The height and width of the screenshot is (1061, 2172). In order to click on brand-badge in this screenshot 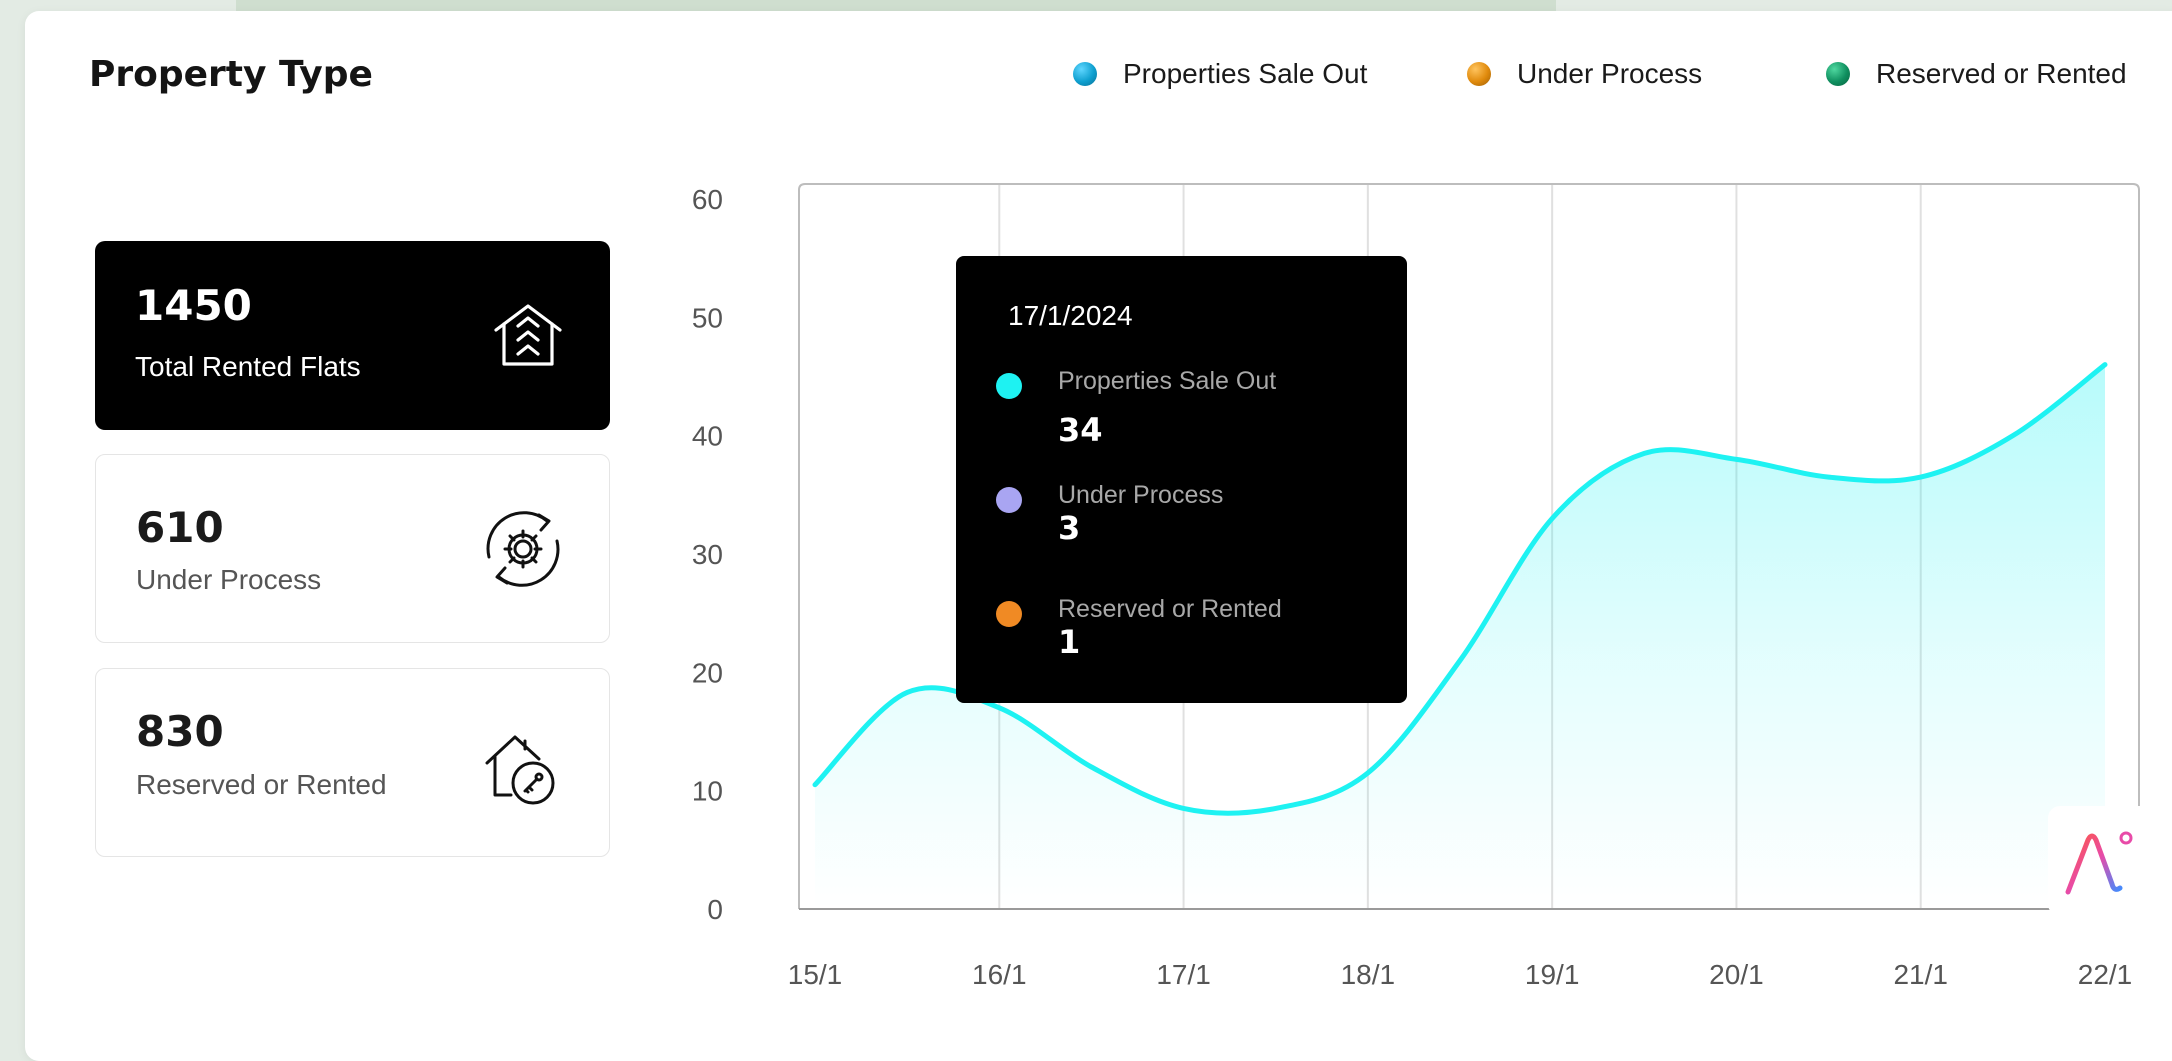, I will do `click(2098, 861)`.